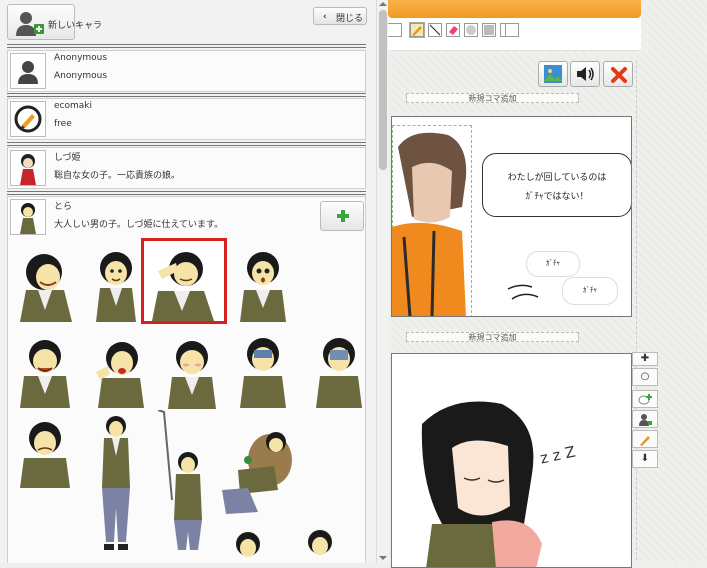  What do you see at coordinates (636, 310) in the screenshot?
I see `vertical-guide` at bounding box center [636, 310].